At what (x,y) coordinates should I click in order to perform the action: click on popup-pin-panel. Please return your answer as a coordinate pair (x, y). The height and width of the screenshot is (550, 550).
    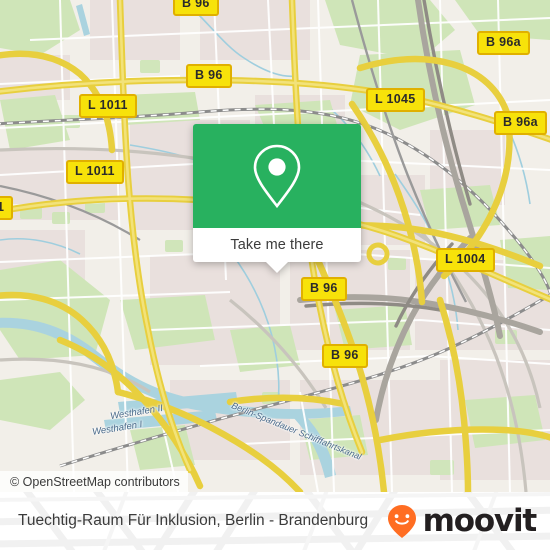
    Looking at the image, I should click on (277, 176).